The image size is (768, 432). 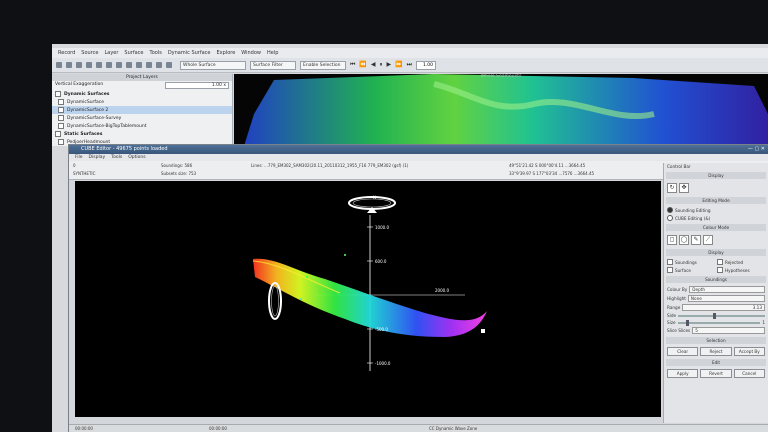 I want to click on menu-layer: Layer, so click(x=111, y=53).